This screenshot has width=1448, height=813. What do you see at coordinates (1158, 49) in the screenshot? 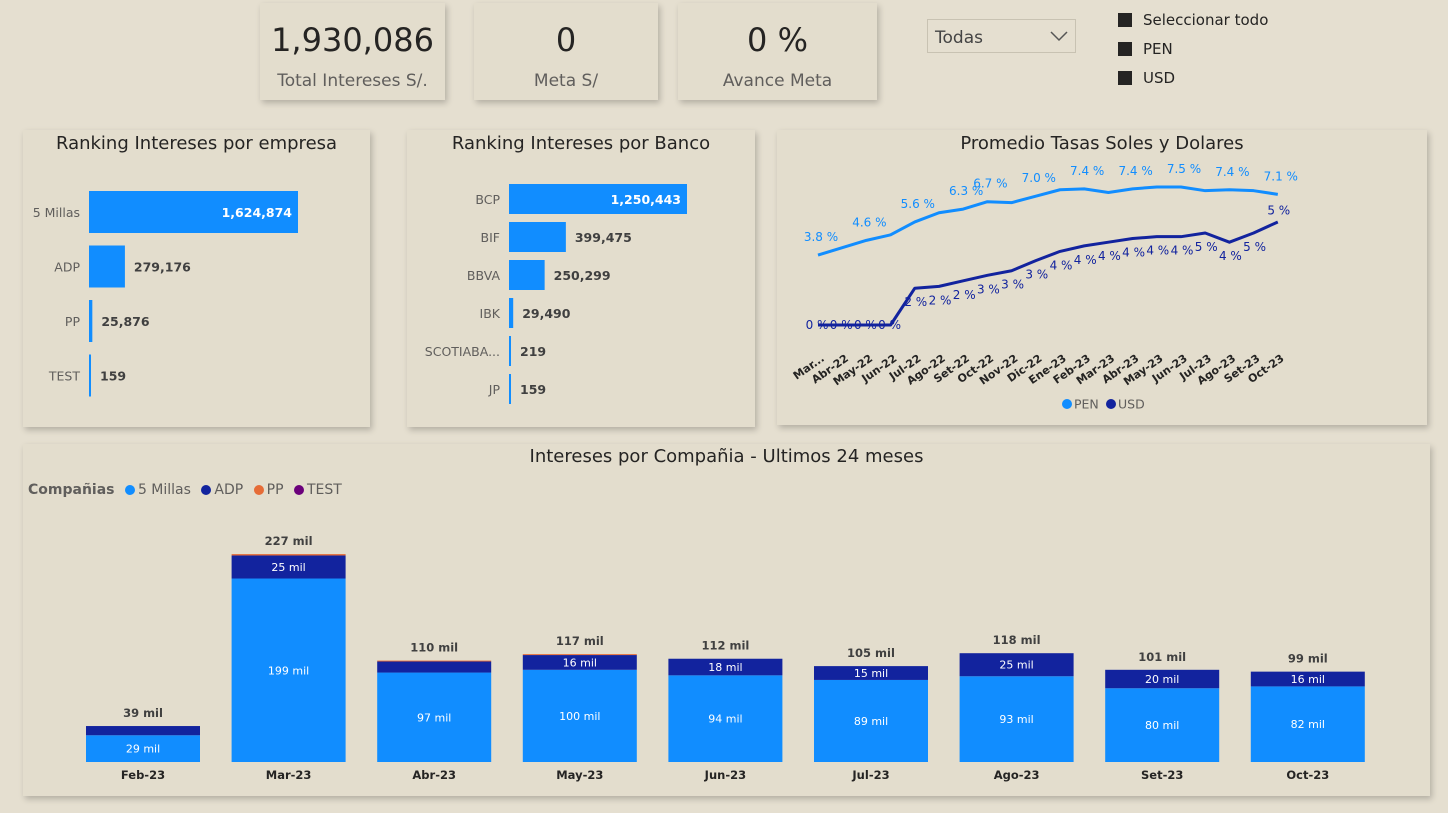
I see `slicer-item-label: PEN` at bounding box center [1158, 49].